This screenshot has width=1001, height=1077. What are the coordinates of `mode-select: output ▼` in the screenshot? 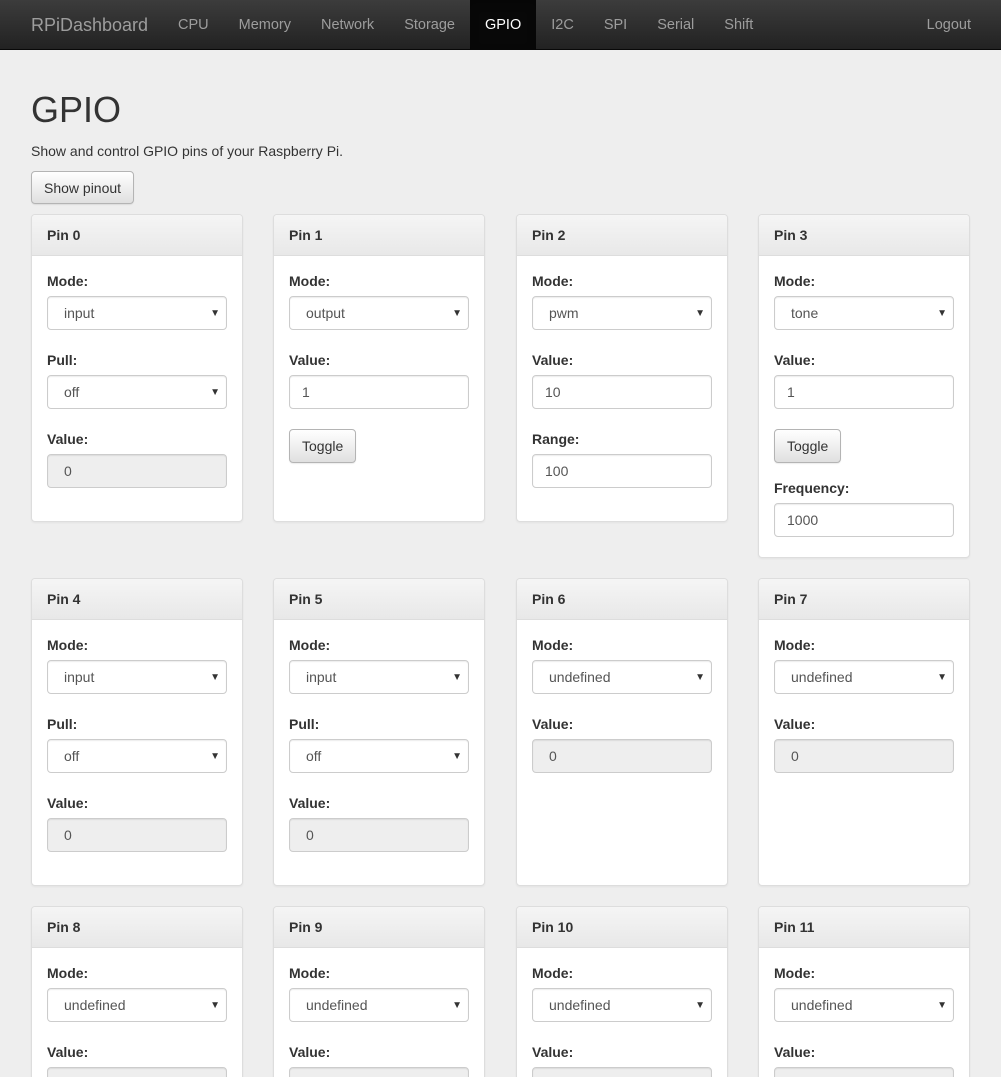 It's located at (379, 313).